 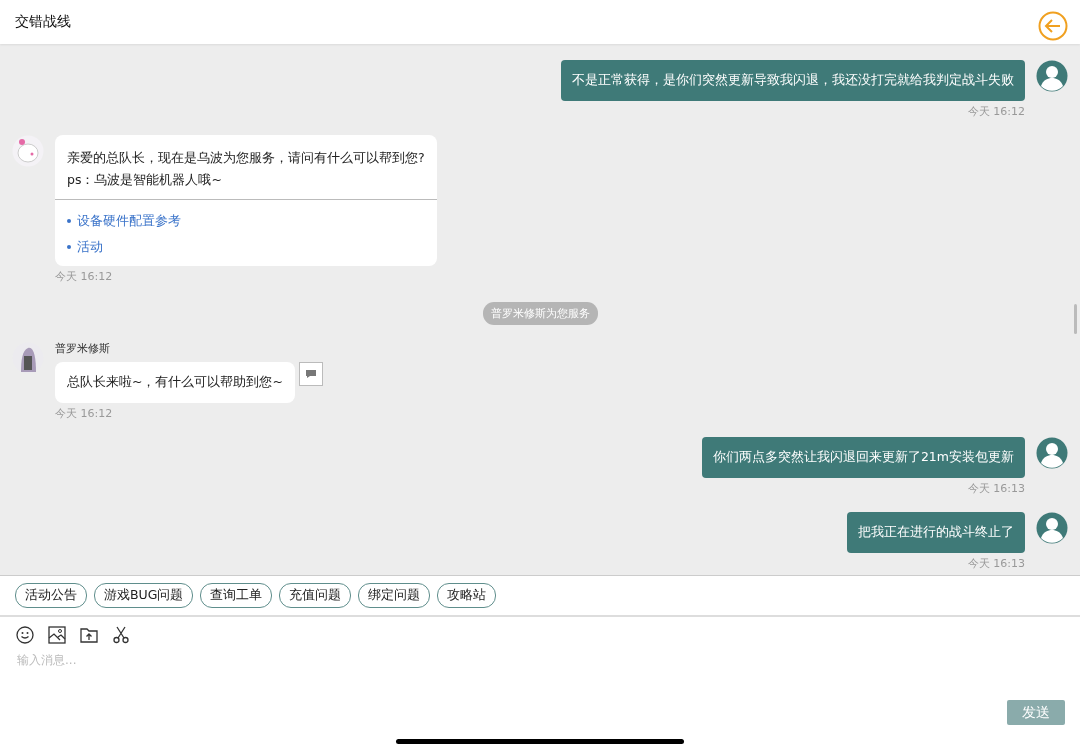 I want to click on message-text: 亲爱的总队长，现在是乌波为您服务，请问有什么可以帮到您? ps：乌波是智能机器人哦~, so click(x=246, y=167).